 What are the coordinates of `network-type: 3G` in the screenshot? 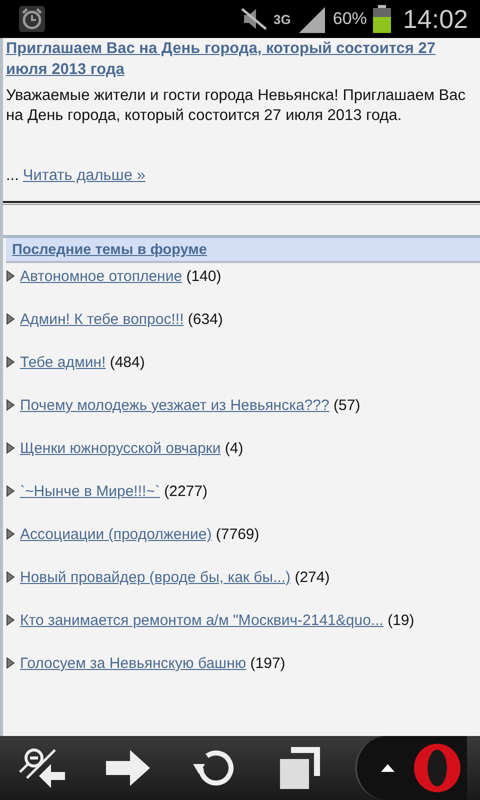 It's located at (282, 19).